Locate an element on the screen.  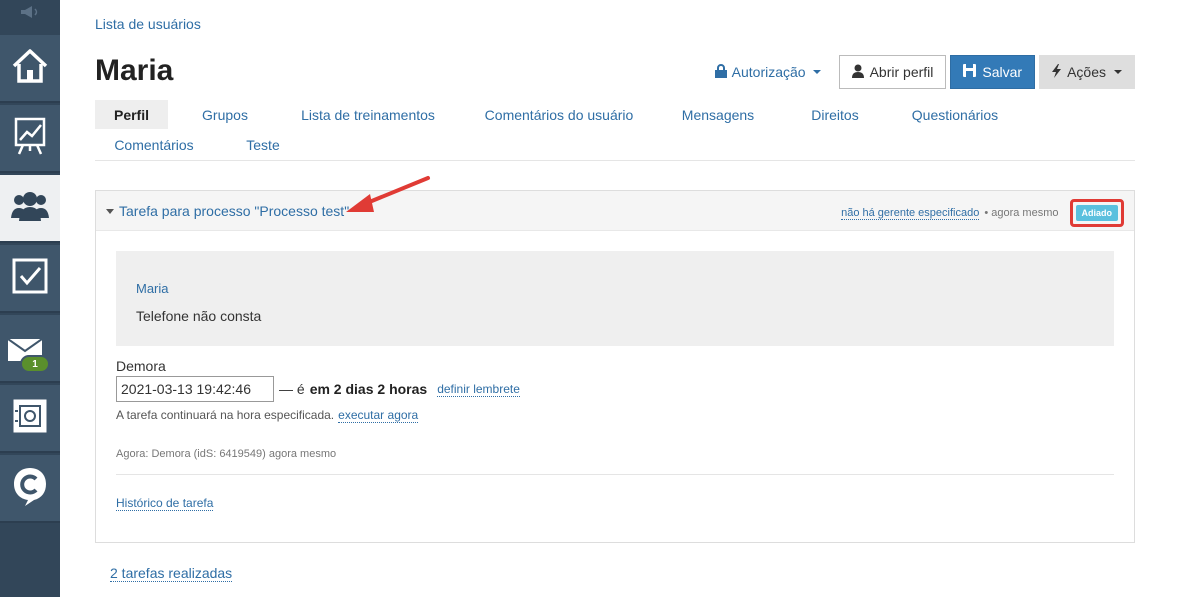
task-title-toggle: Tarefa para processo "Processo test" is located at coordinates (227, 211).